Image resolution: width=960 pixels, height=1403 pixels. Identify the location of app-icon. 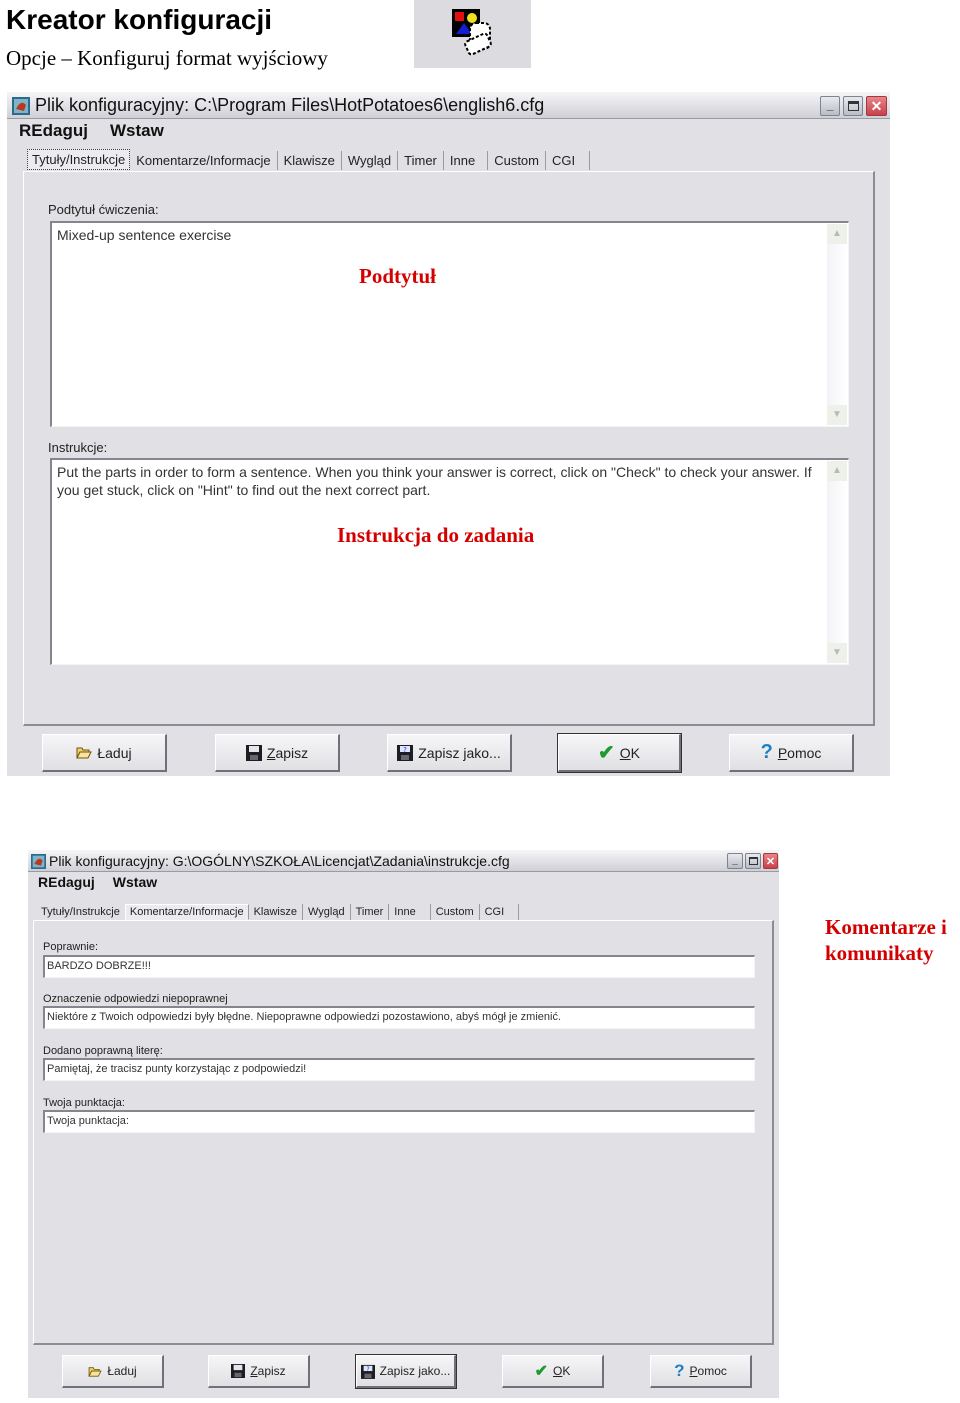
(21, 108).